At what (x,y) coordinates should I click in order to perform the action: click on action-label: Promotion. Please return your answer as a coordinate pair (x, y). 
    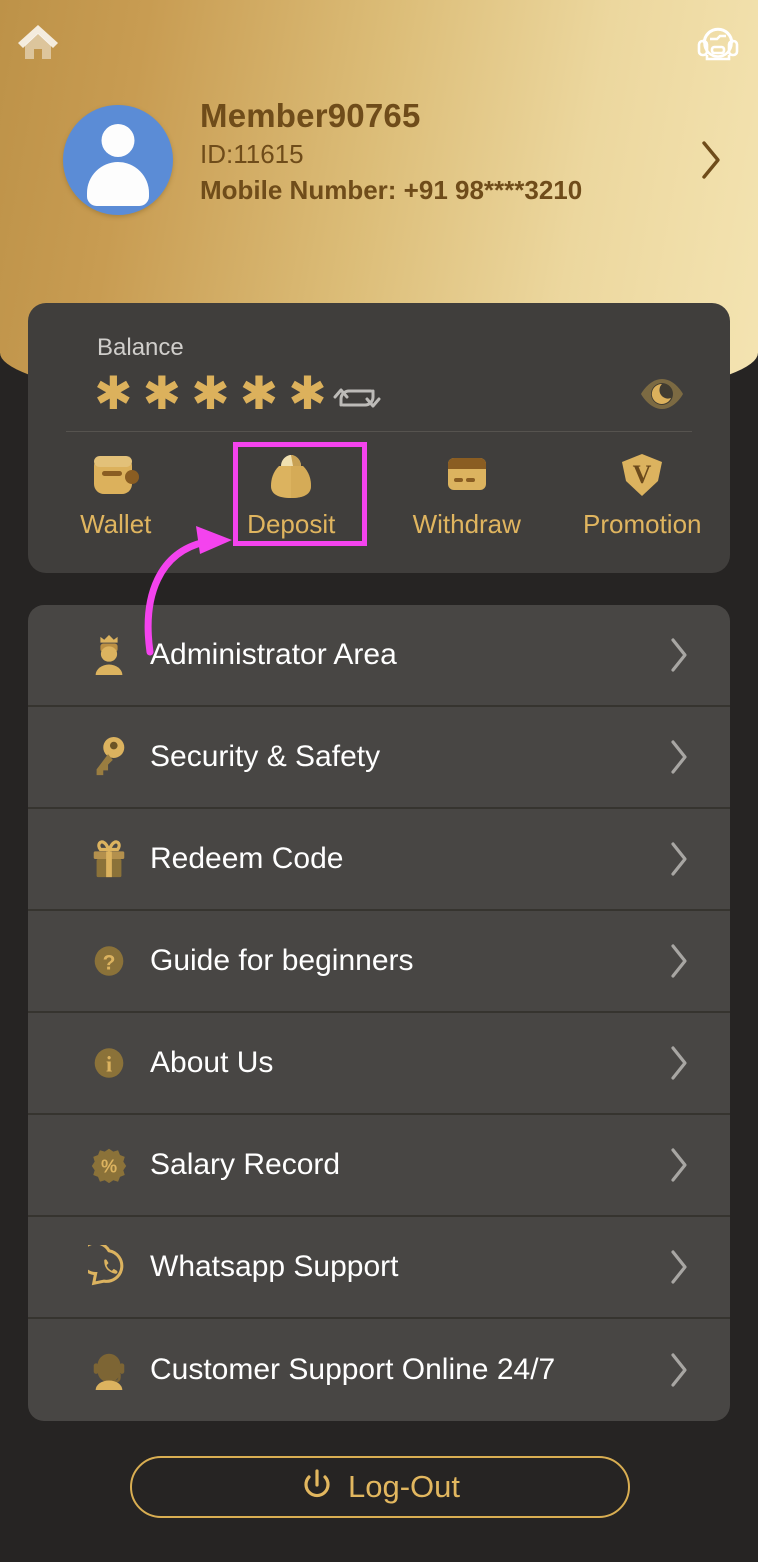
    Looking at the image, I should click on (642, 524).